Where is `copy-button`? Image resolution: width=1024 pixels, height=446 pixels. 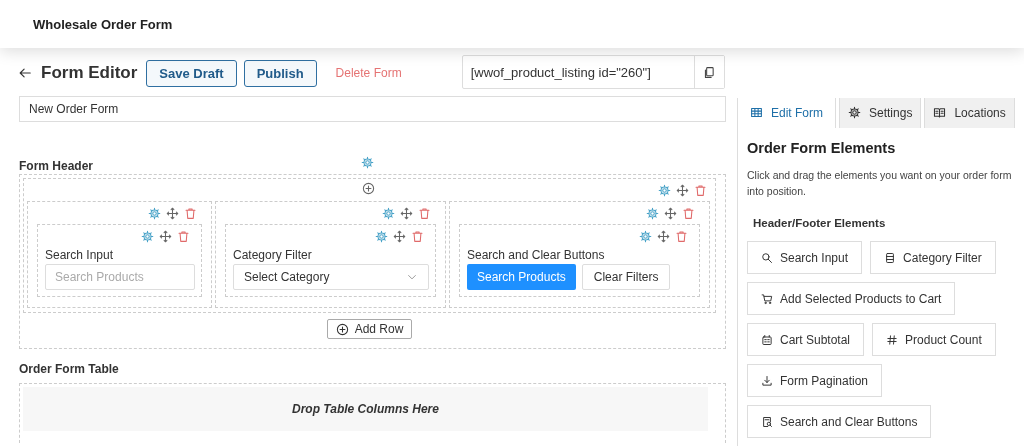
copy-button is located at coordinates (708, 72).